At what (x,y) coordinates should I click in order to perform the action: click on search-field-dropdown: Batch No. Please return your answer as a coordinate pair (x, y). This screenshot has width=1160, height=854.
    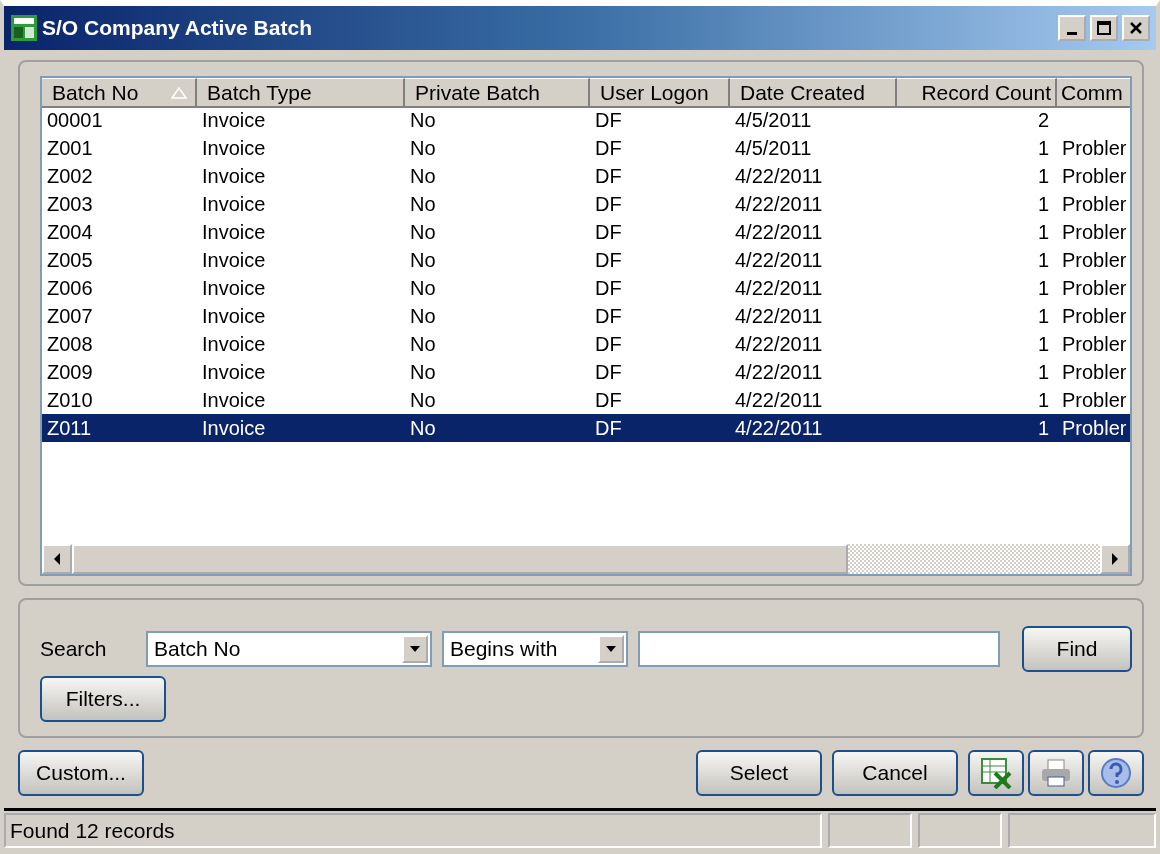
    Looking at the image, I should click on (289, 649).